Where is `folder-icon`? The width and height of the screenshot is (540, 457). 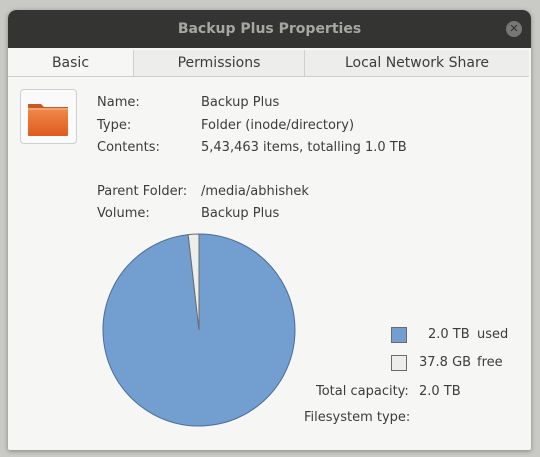
folder-icon is located at coordinates (48, 120).